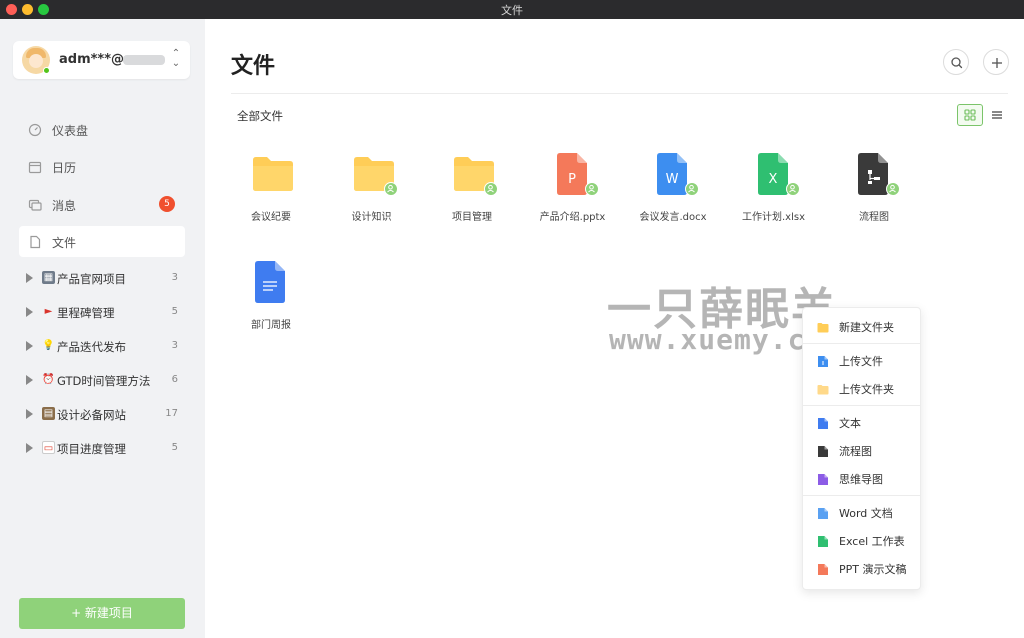  I want to click on account-switcher: adm***@ ⌃ ⌄, so click(101, 60).